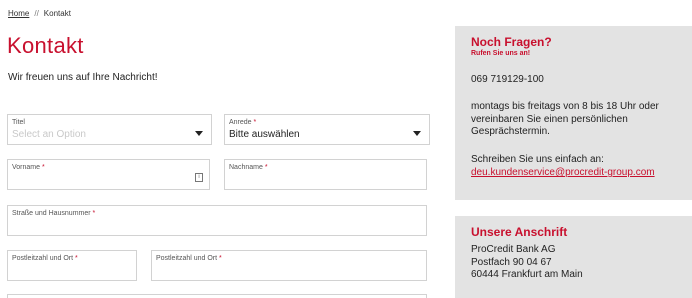  I want to click on nachname-label: Nachname *, so click(248, 167).